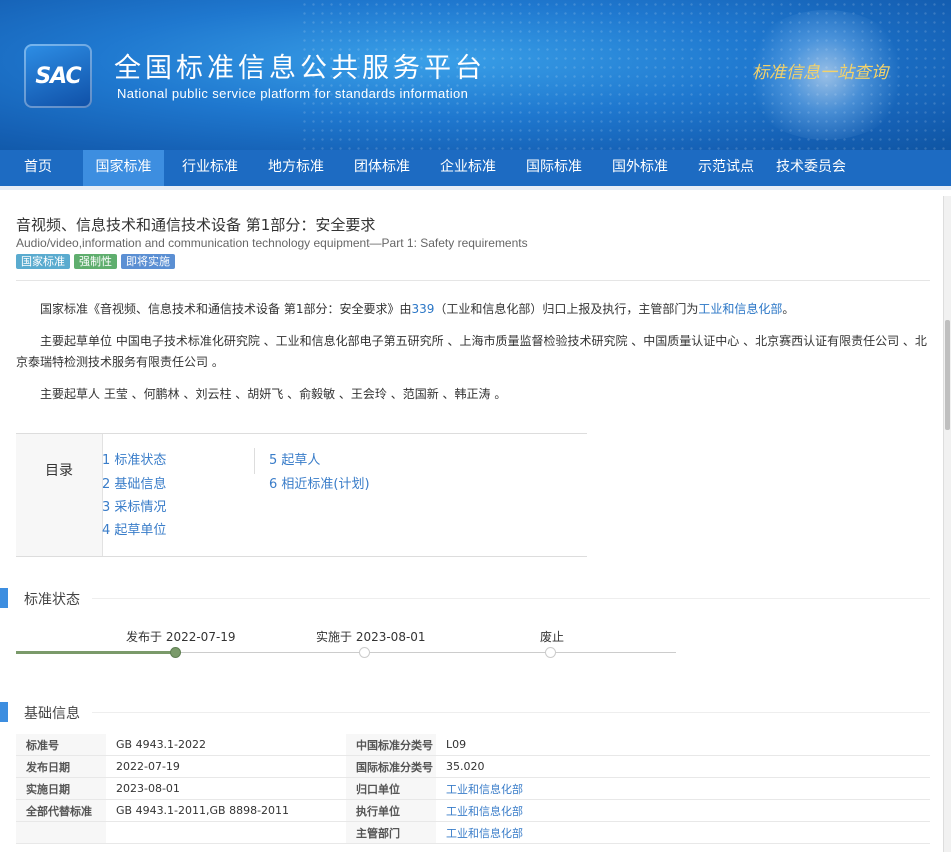 This screenshot has height=852, width=951. Describe the element at coordinates (683, 745) in the screenshot. I see `field-value: L09` at that location.